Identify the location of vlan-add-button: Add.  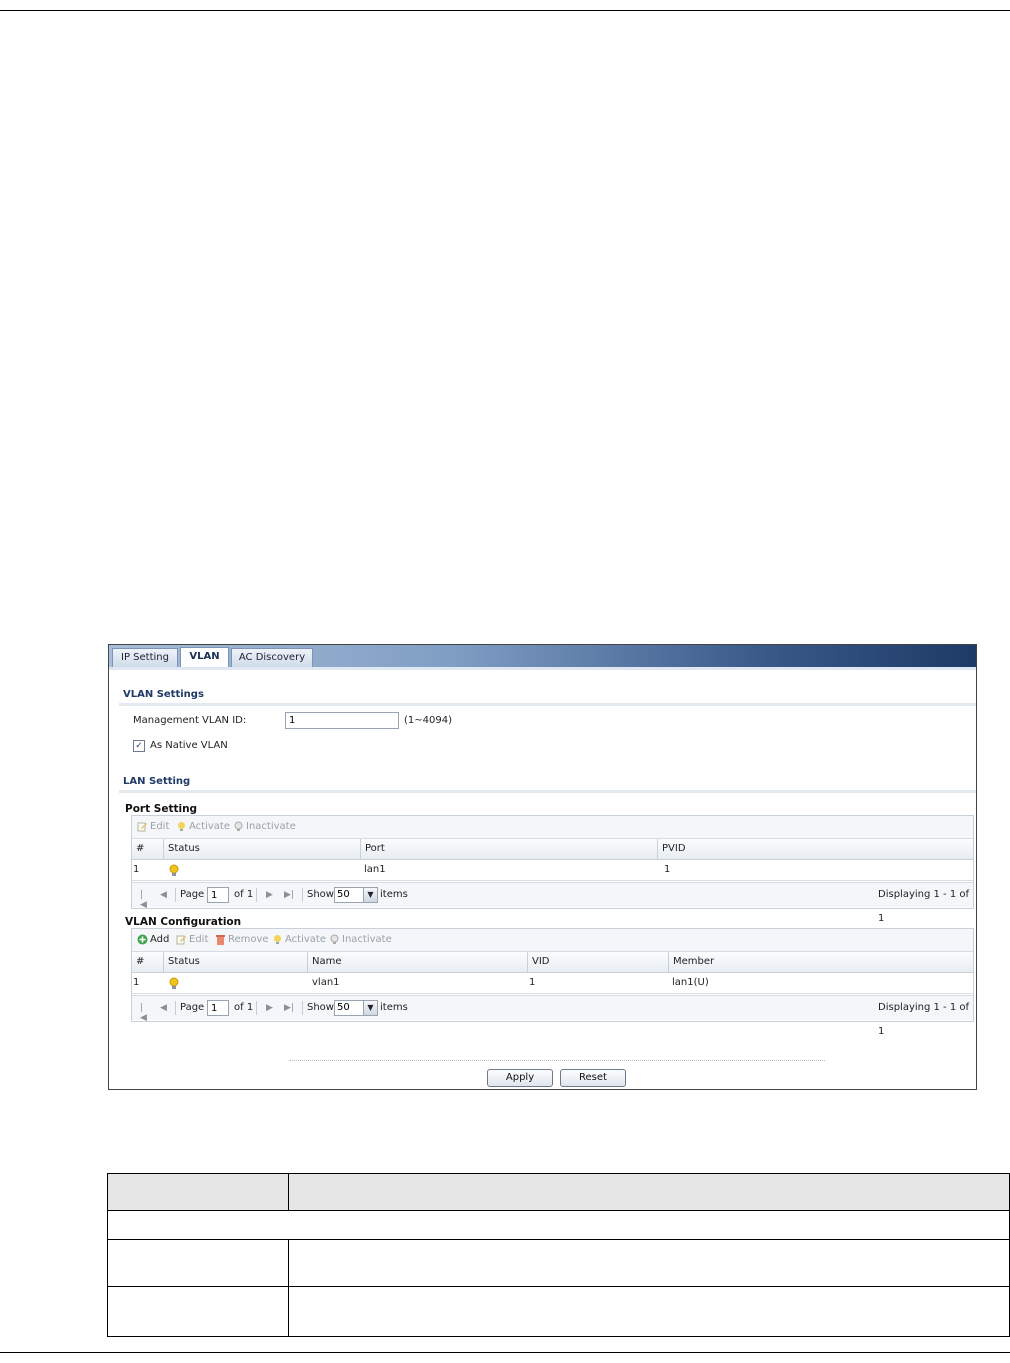
(153, 939).